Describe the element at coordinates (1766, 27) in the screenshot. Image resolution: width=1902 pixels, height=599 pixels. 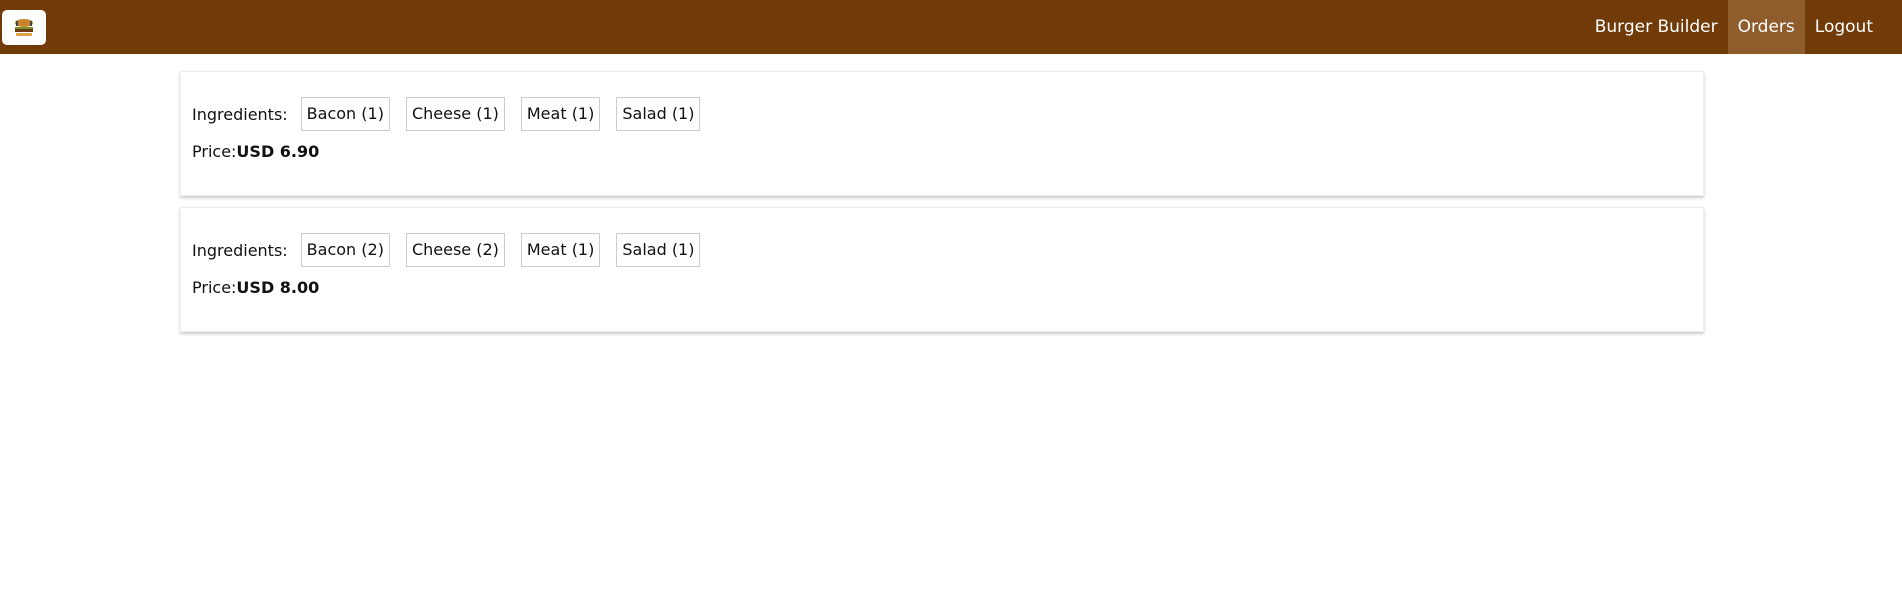
I see `nav-orders: Orders` at that location.